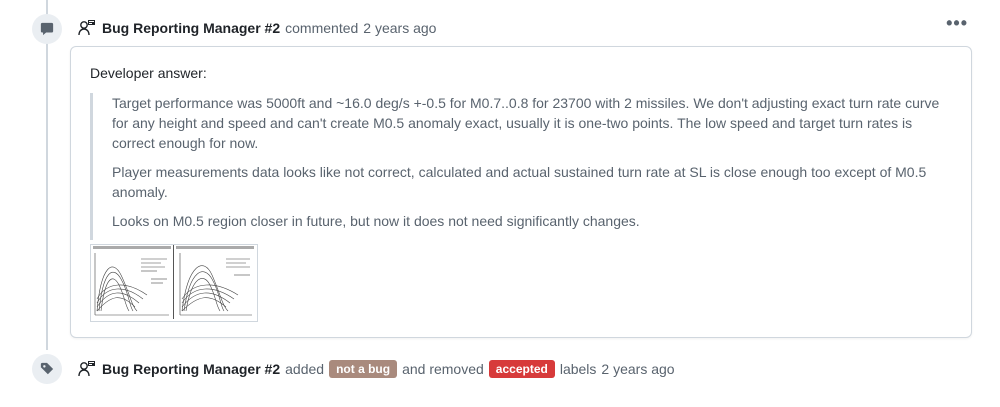  Describe the element at coordinates (148, 73) in the screenshot. I see `comment-intro: Developer answer:` at that location.